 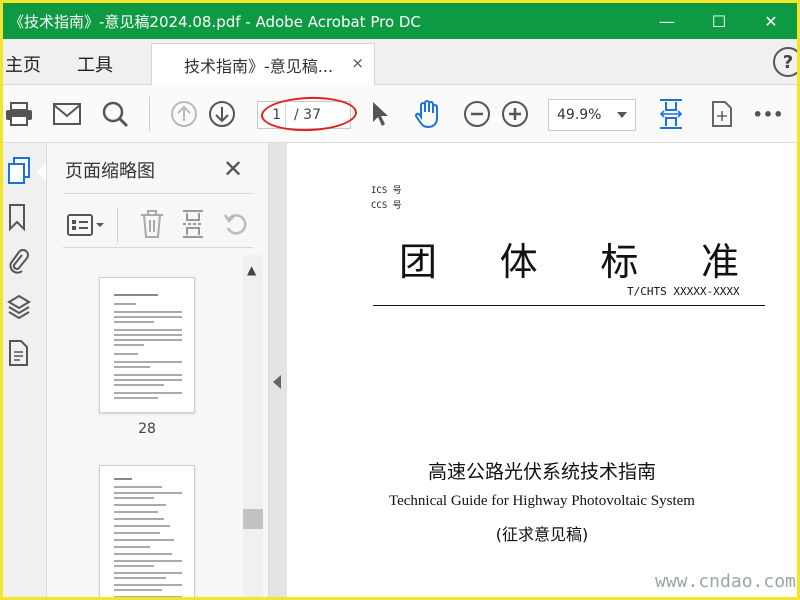 What do you see at coordinates (400, 62) in the screenshot?
I see `tab-bar: 主页 工具 技术指南》-意见稿... × ?` at bounding box center [400, 62].